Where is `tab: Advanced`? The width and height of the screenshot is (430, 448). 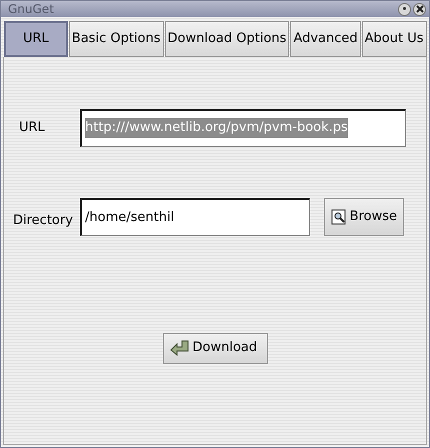
tab: Advanced is located at coordinates (325, 38).